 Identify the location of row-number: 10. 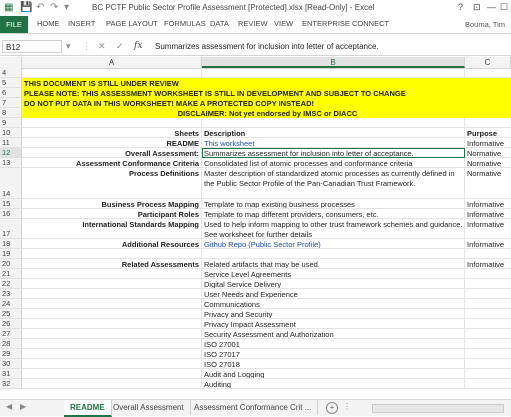
(11, 133).